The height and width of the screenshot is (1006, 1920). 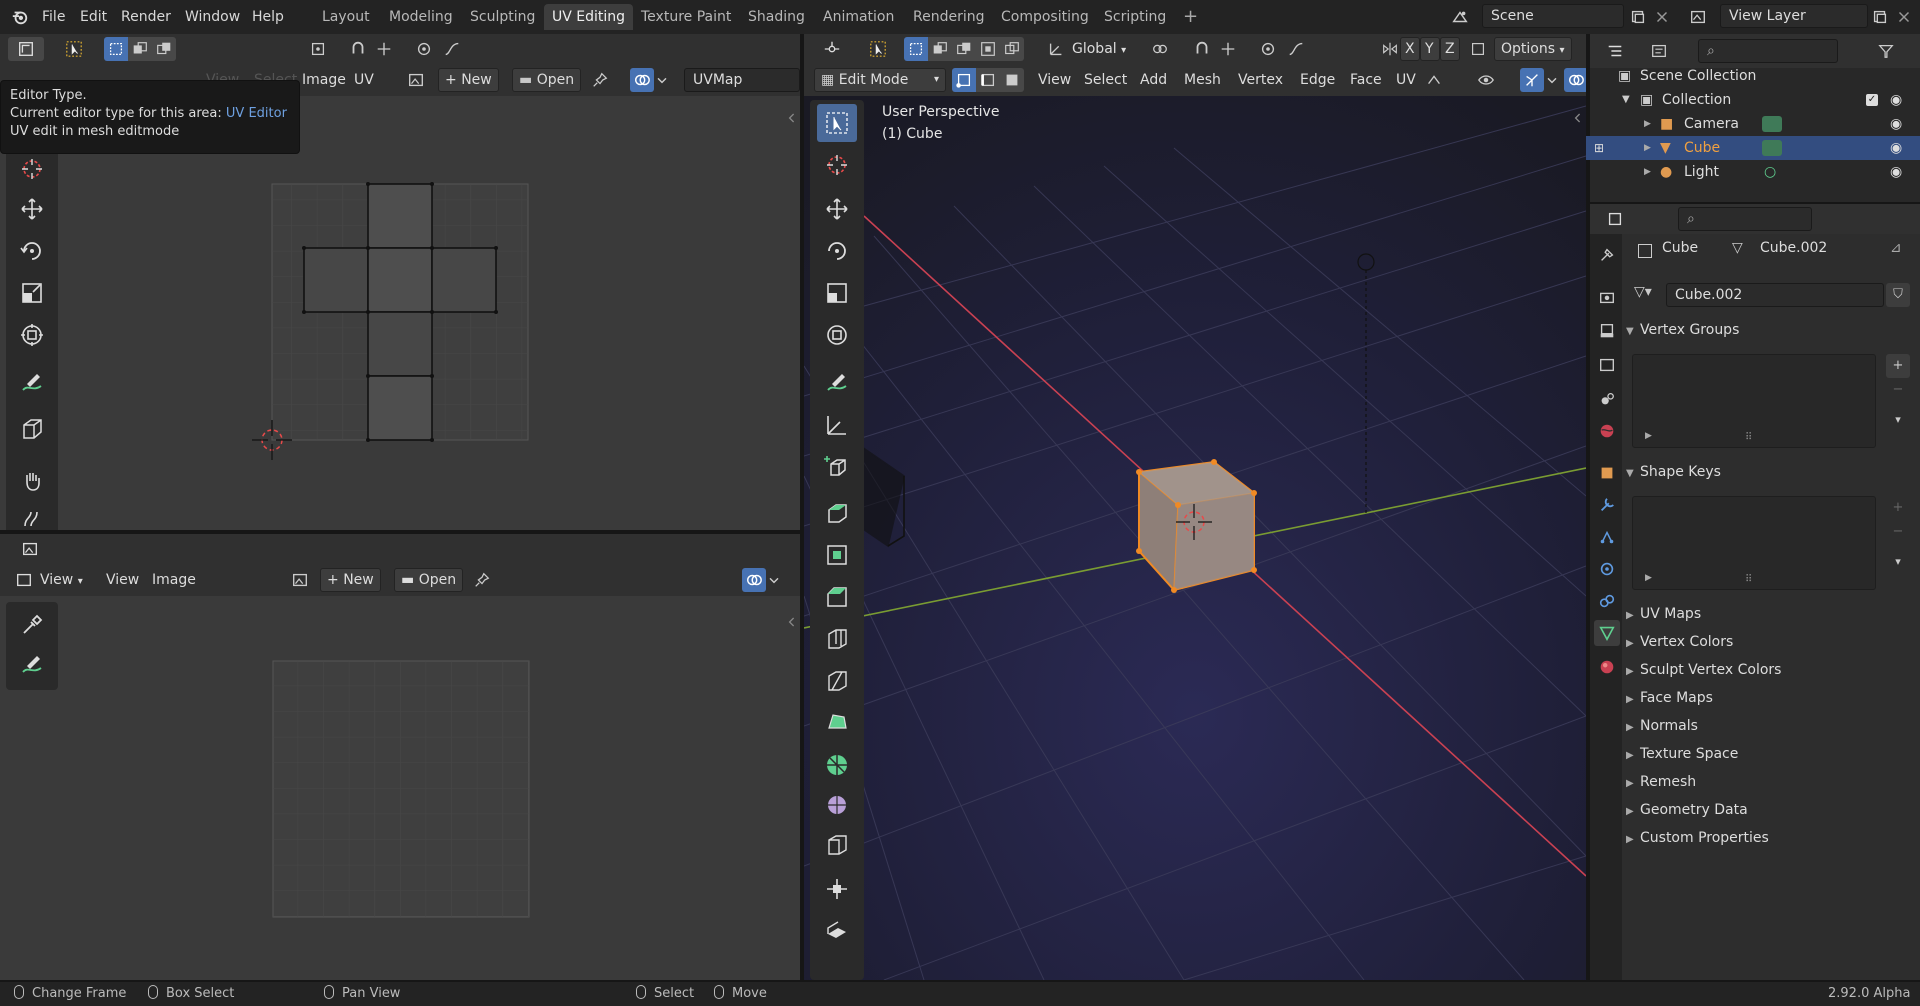 I want to click on vp-tool-transform, so click(x=837, y=335).